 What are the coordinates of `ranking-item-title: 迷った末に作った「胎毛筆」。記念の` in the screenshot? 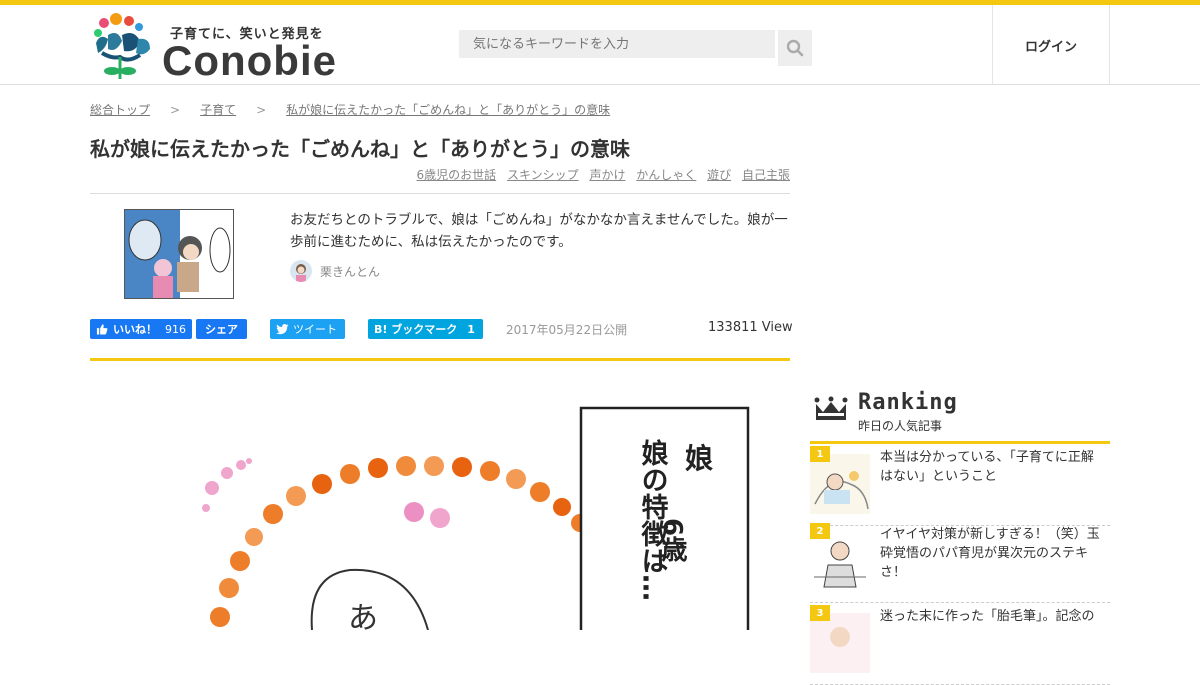 It's located at (987, 616).